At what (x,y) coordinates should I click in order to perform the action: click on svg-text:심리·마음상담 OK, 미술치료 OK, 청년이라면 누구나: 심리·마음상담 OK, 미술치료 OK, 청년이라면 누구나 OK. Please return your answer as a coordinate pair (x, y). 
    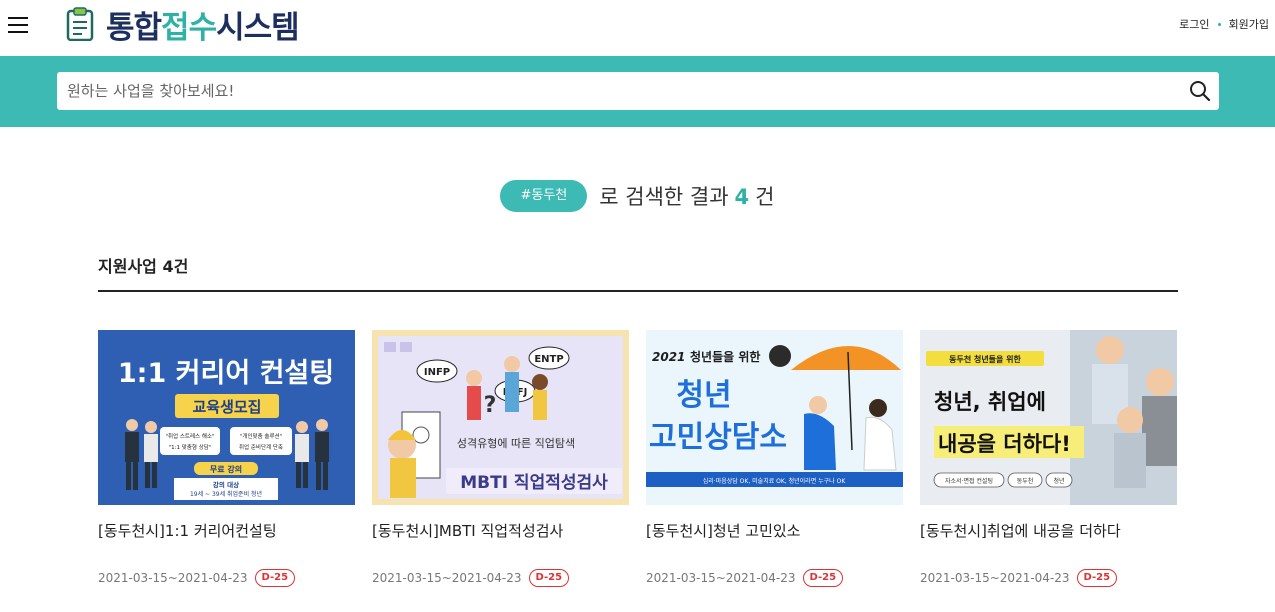
    Looking at the image, I should click on (775, 481).